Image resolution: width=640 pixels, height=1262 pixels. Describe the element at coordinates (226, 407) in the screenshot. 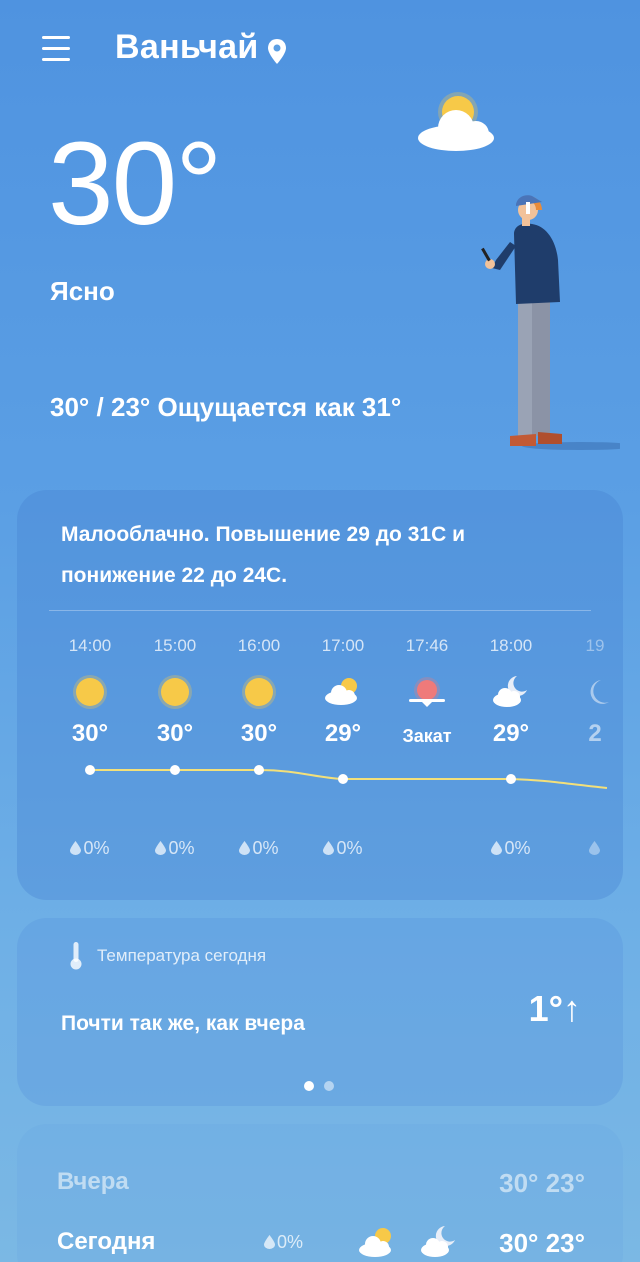

I see `temperature-range-feels-like: 30° / 23° Ощущается как 31°` at that location.